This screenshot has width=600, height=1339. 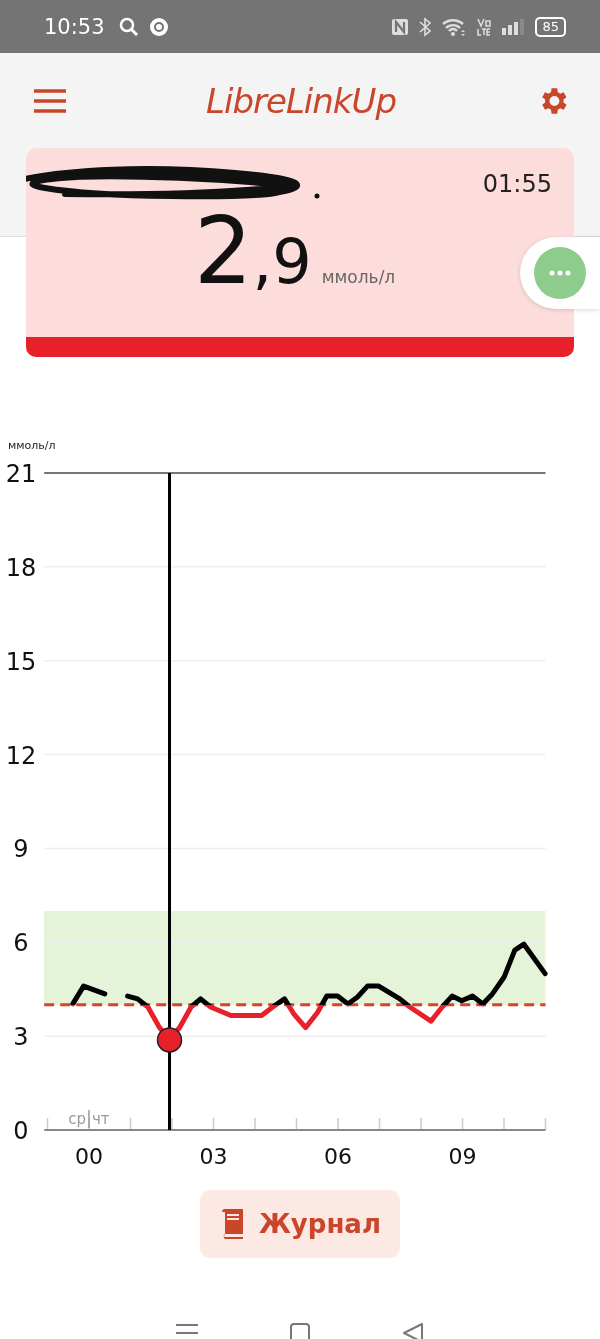 I want to click on y-tick-label: 3, so click(x=21, y=1037).